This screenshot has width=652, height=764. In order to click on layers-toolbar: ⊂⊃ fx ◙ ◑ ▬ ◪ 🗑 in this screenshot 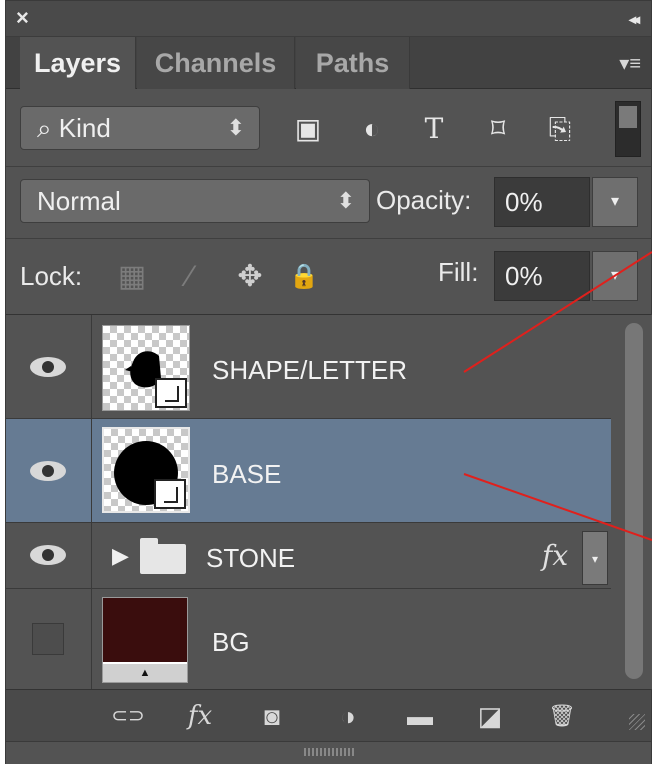, I will do `click(328, 715)`.